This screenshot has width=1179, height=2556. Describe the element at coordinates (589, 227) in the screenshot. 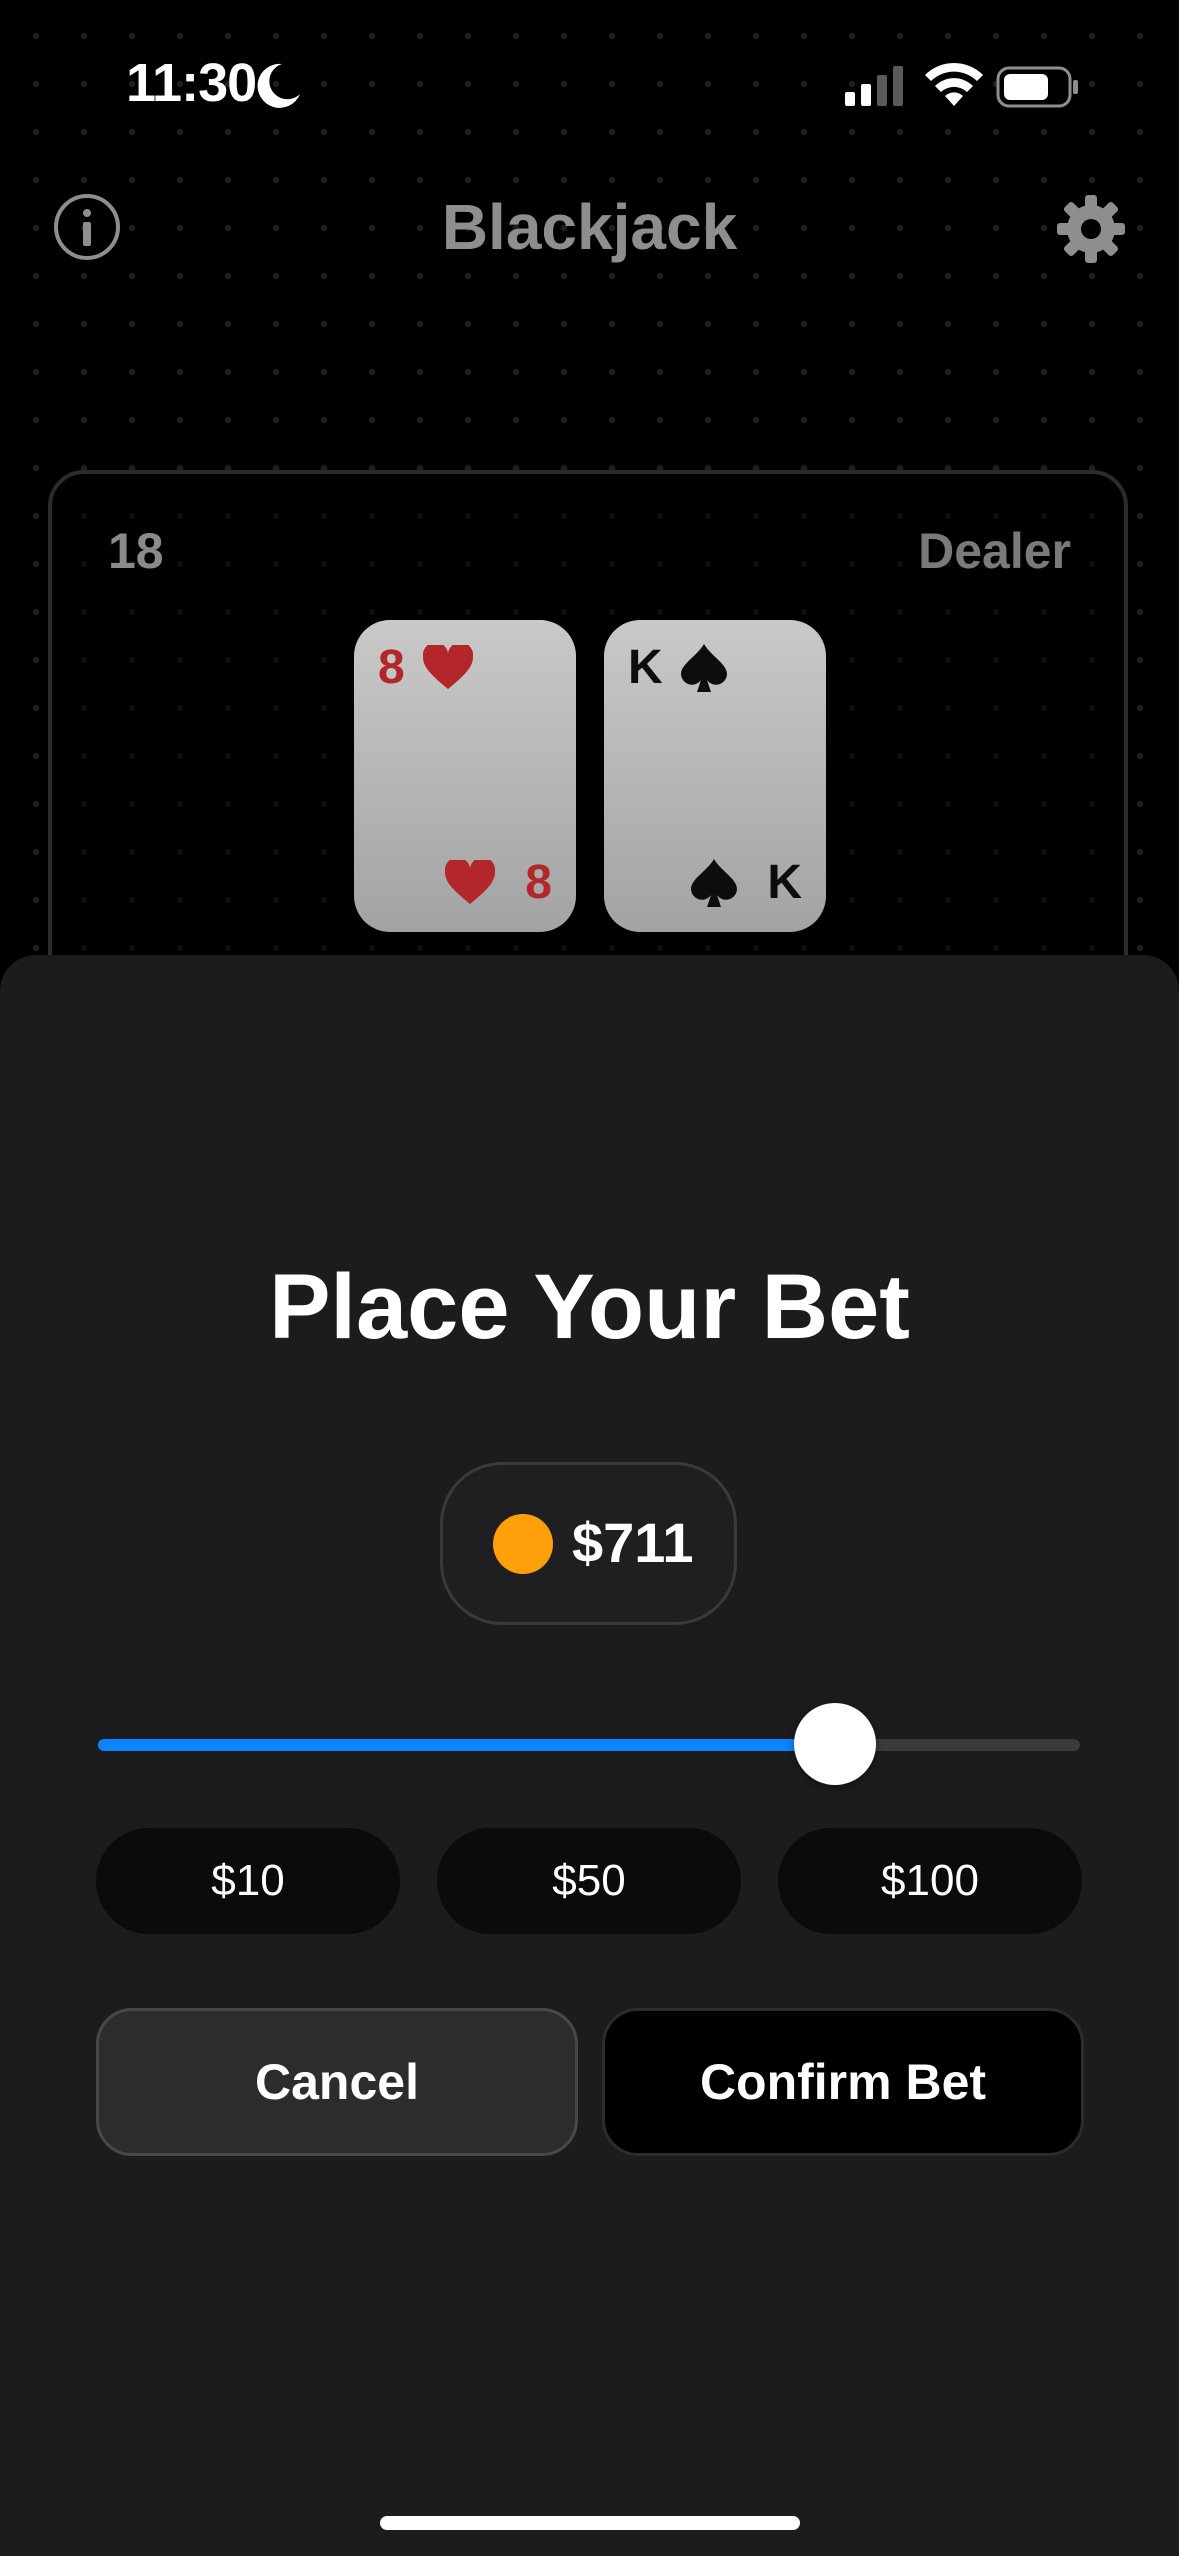

I see `page-title: Blackjack` at that location.